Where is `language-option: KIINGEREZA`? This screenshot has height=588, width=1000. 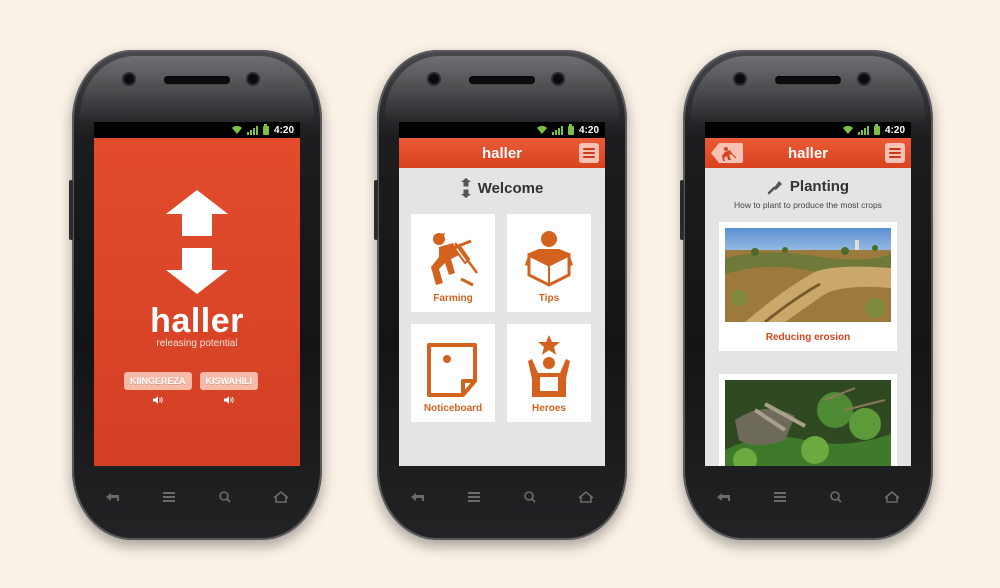
language-option: KIINGEREZA is located at coordinates (158, 388).